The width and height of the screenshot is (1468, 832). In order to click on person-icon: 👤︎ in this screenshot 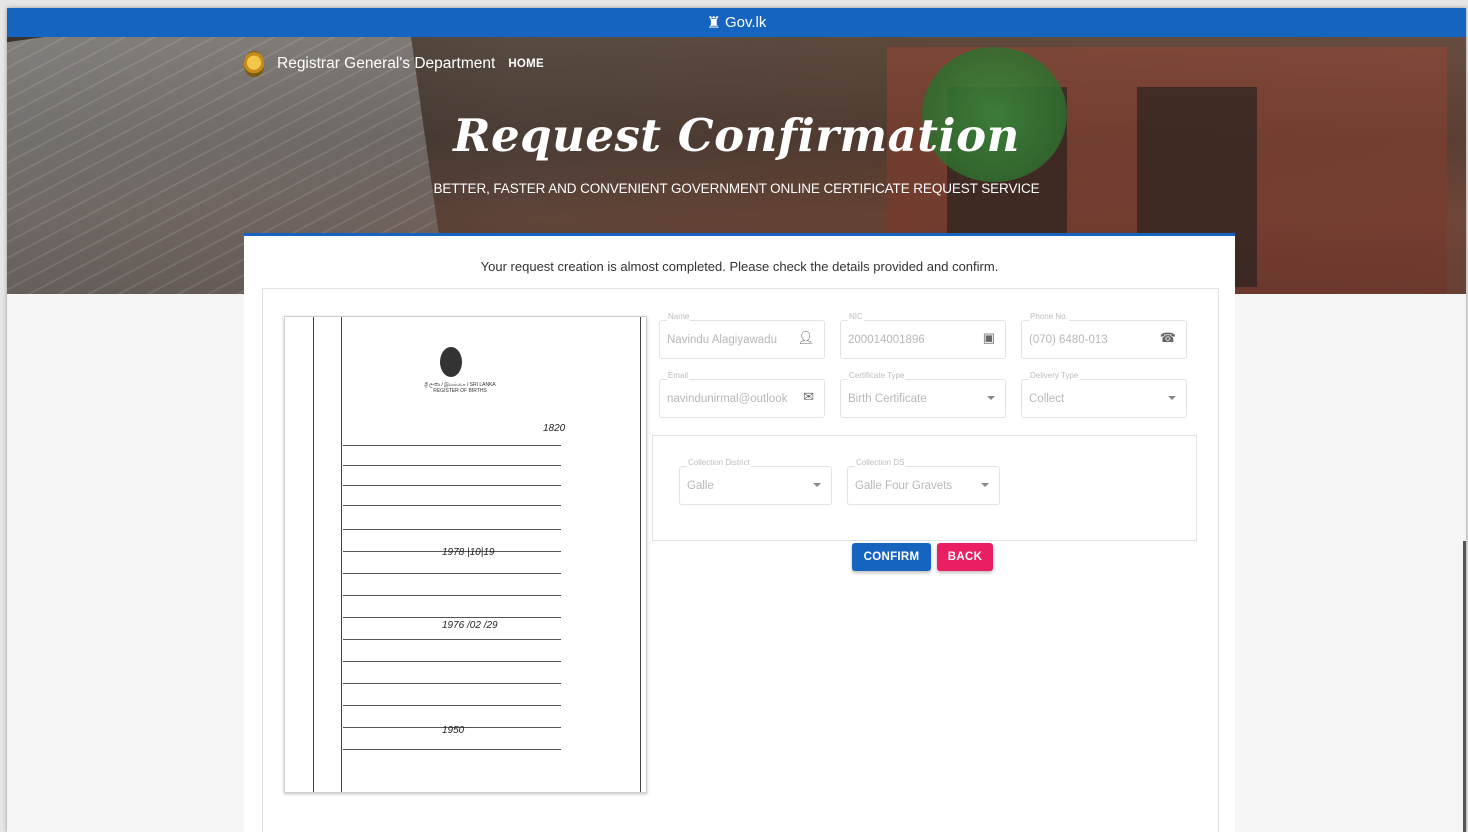, I will do `click(805, 337)`.